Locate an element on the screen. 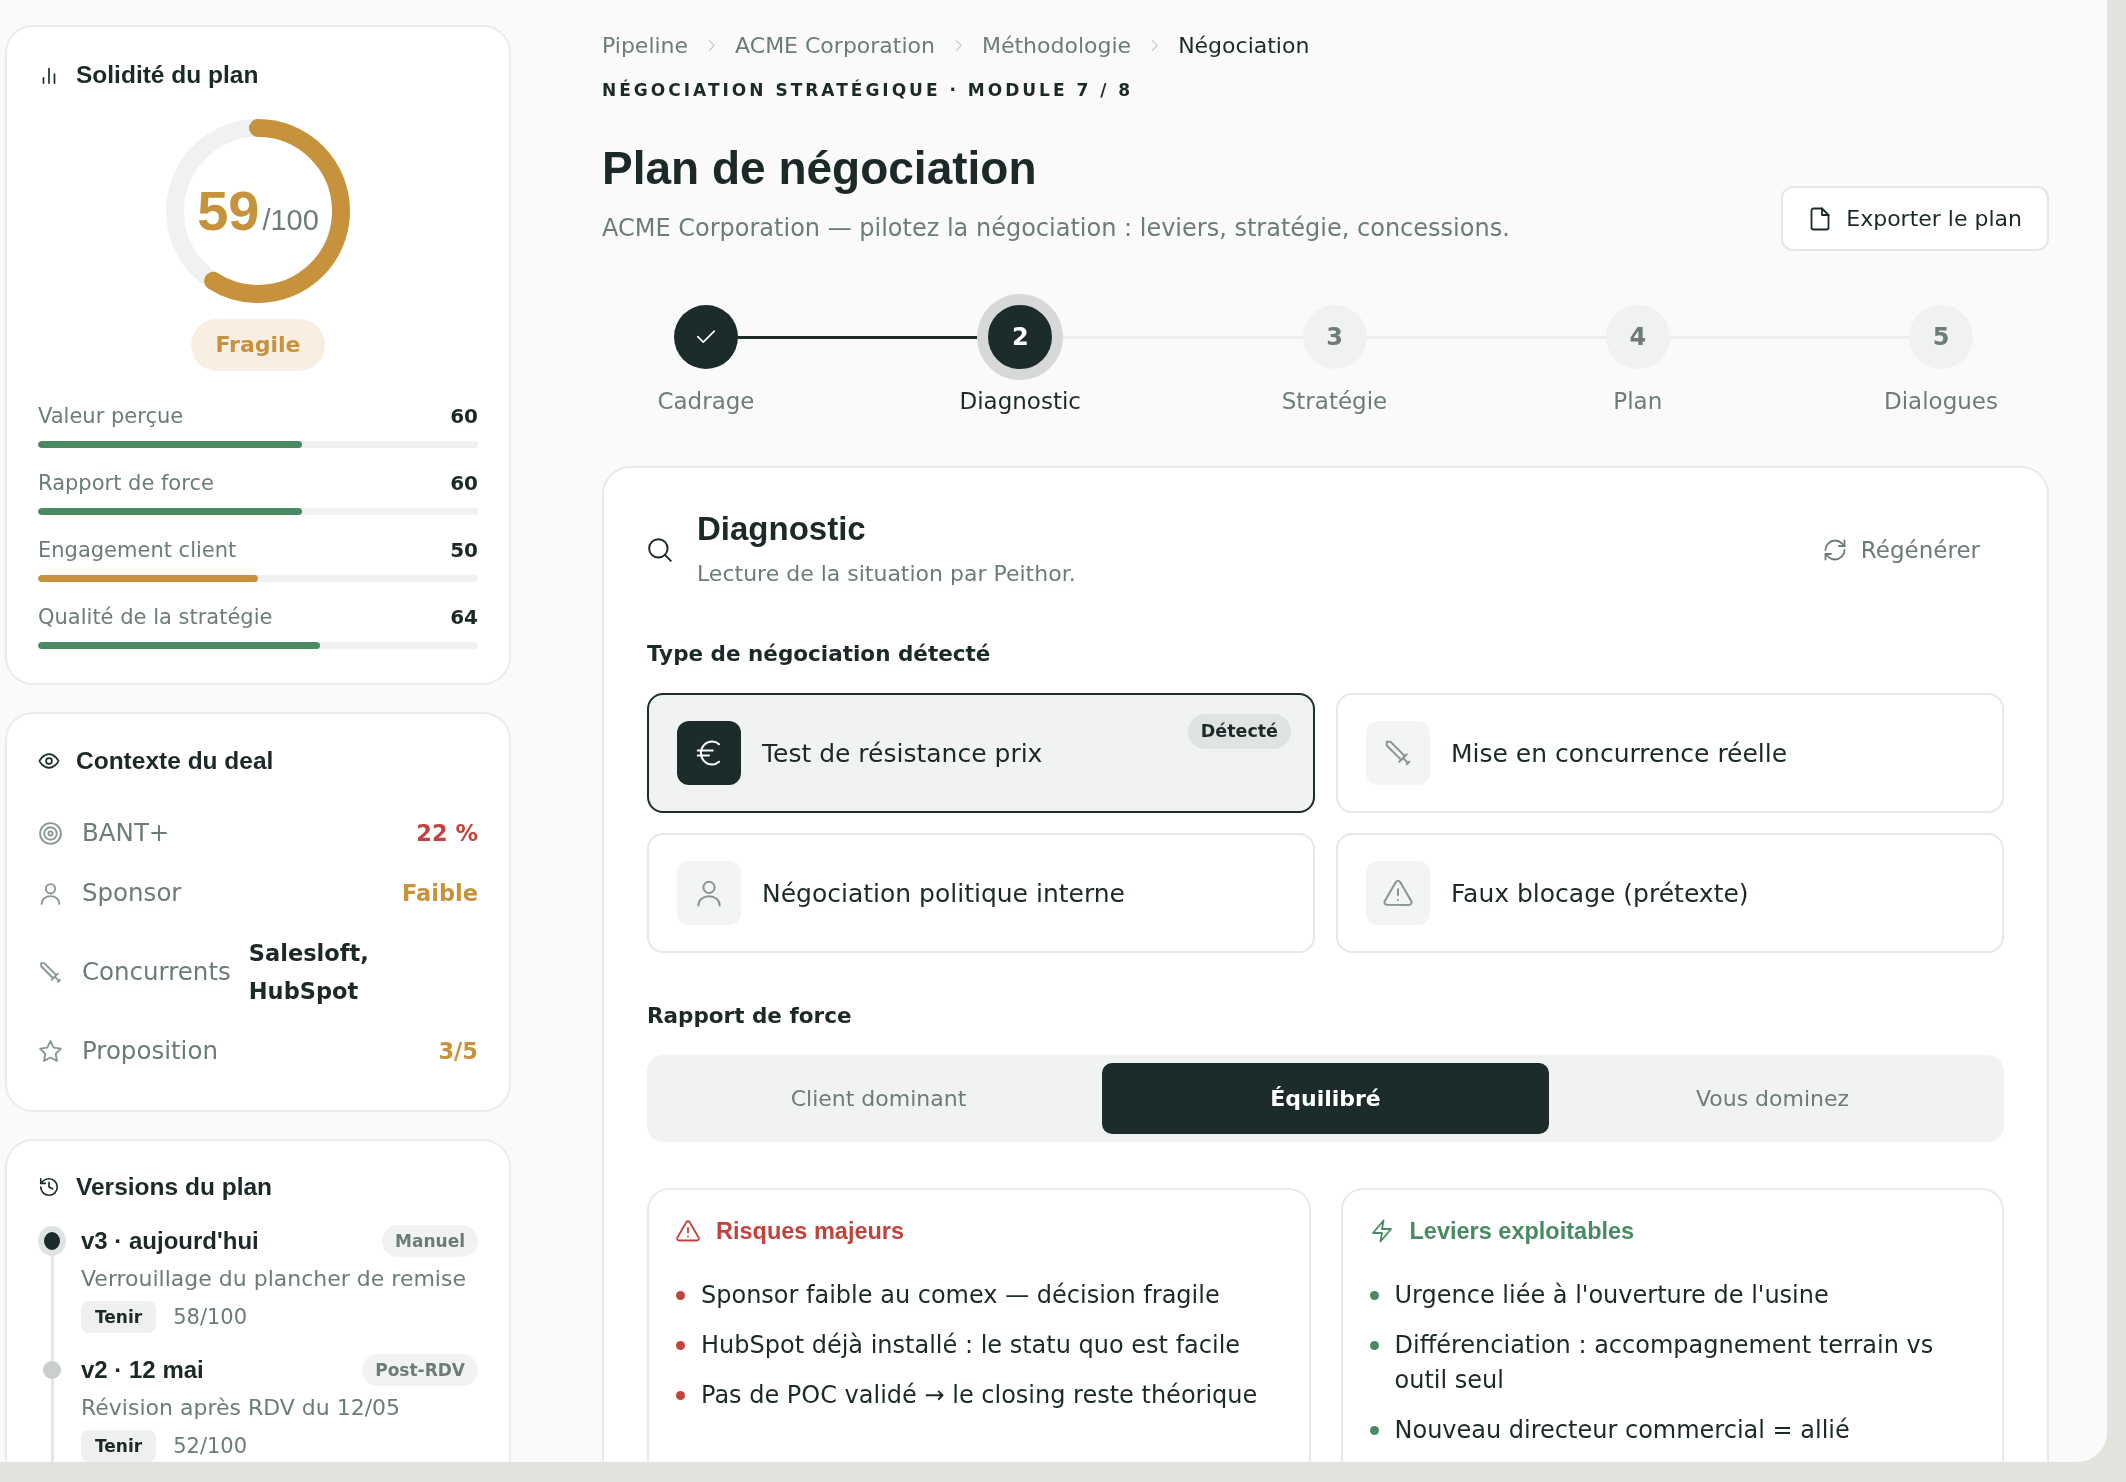 The image size is (2126, 1482). step-label: Stratégie is located at coordinates (1334, 401).